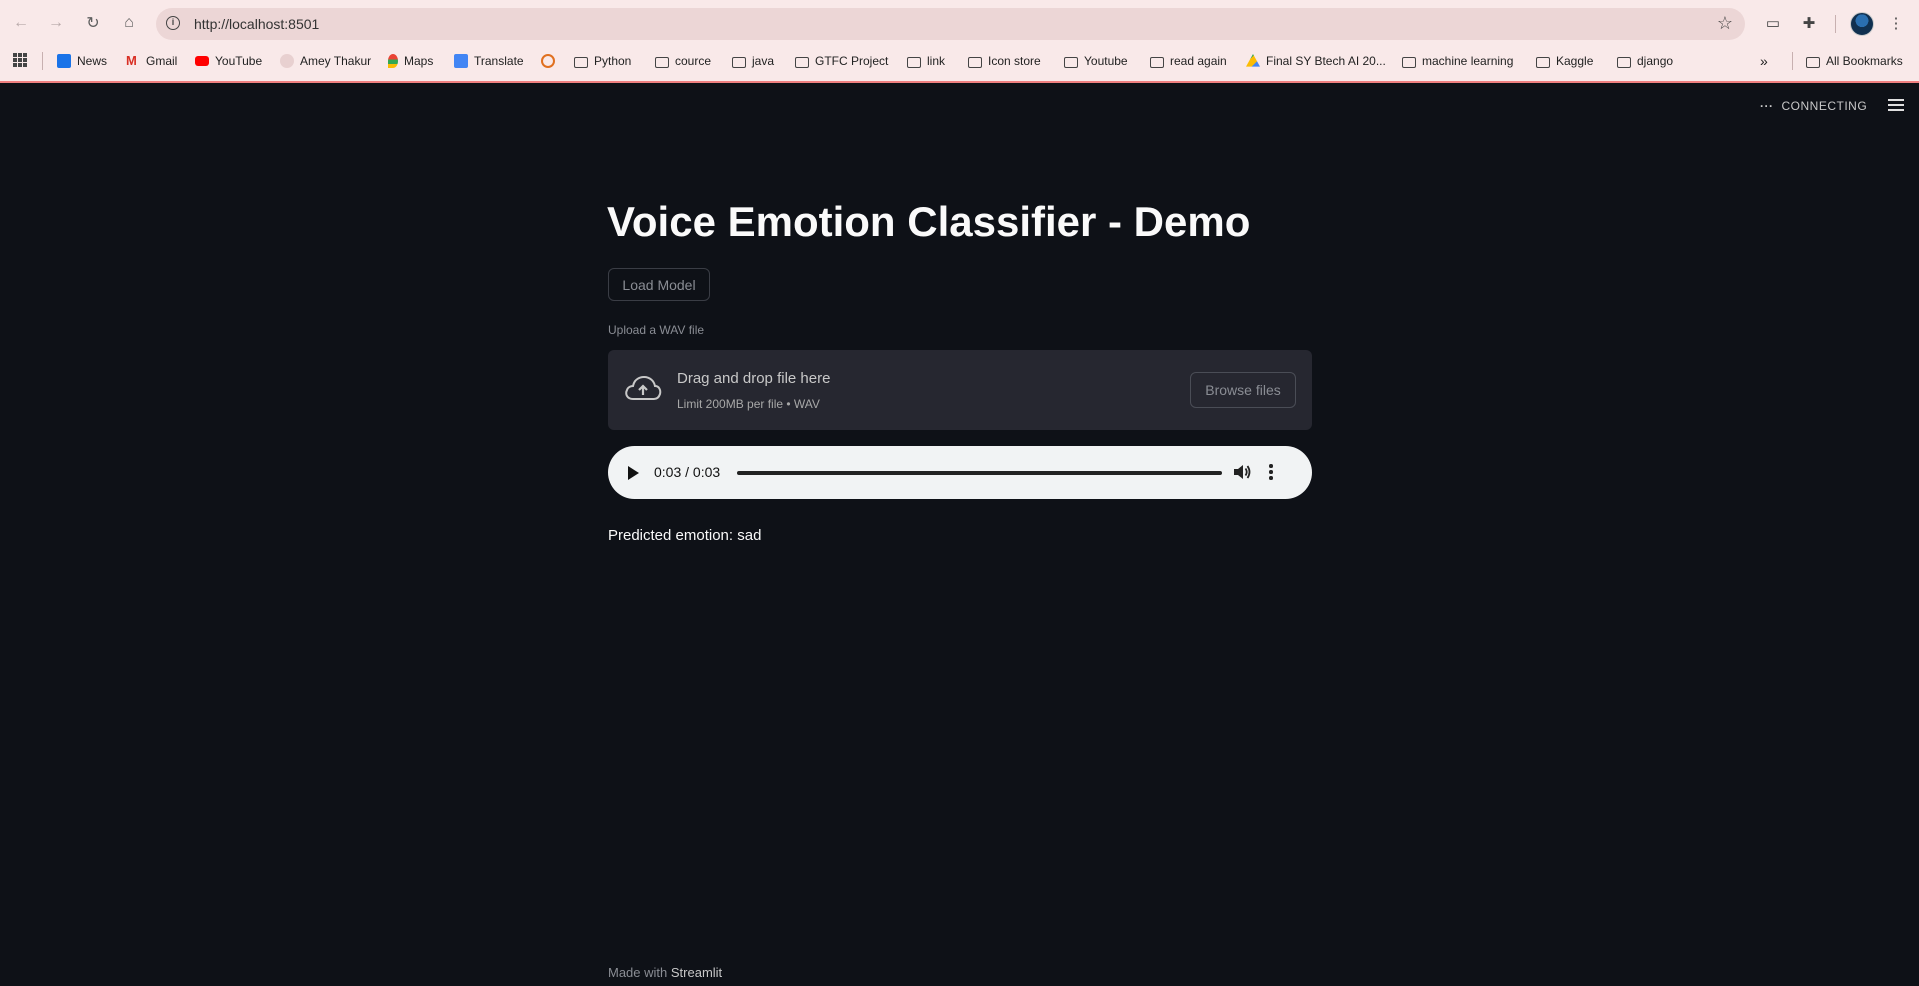 The height and width of the screenshot is (986, 1919). What do you see at coordinates (1271, 473) in the screenshot?
I see `audio-options-icon` at bounding box center [1271, 473].